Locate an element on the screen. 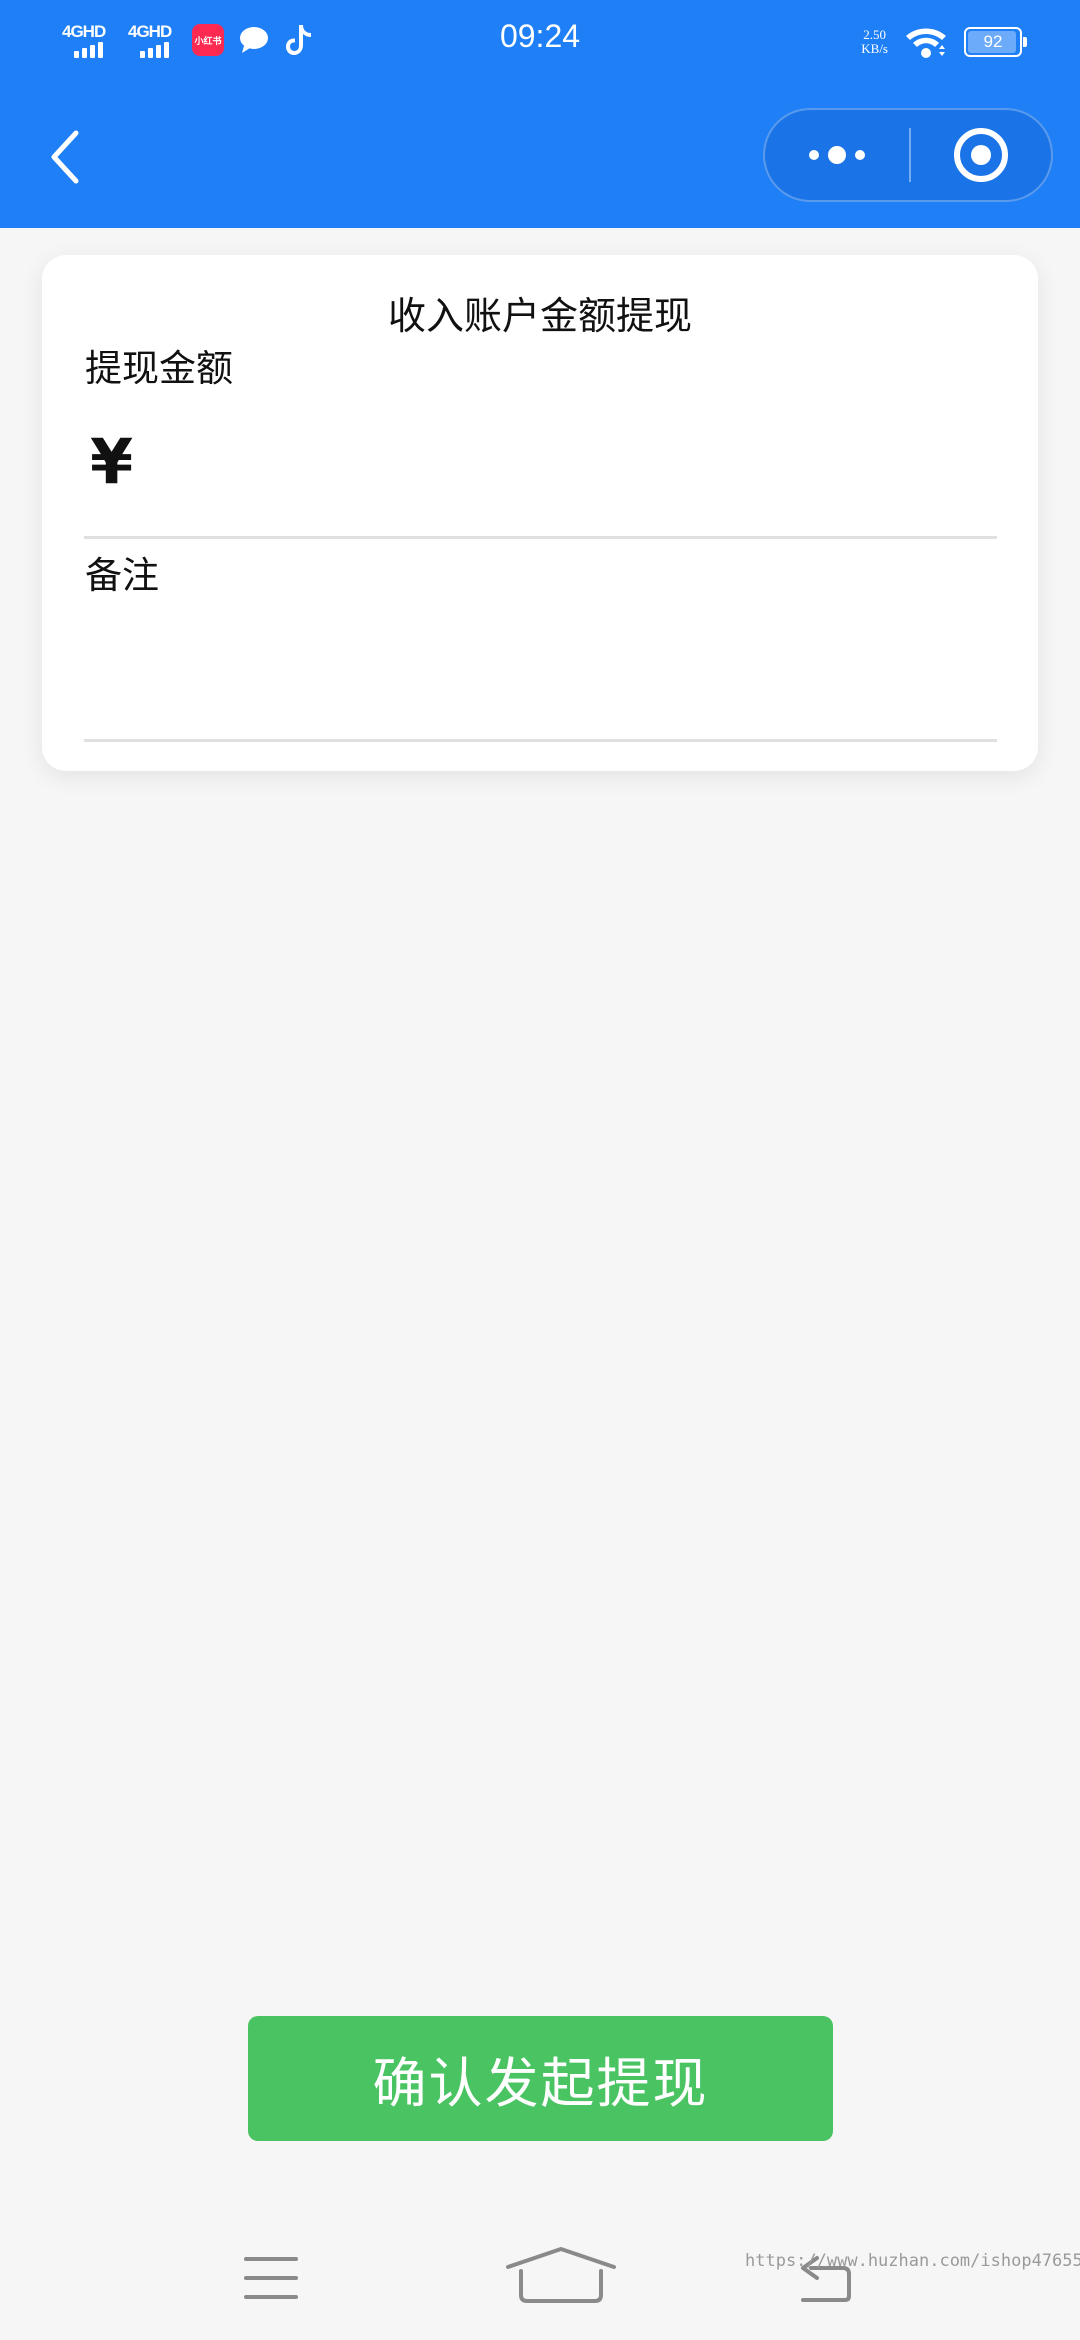 The height and width of the screenshot is (2340, 1080). amount-label: 提现金额 is located at coordinates (159, 368).